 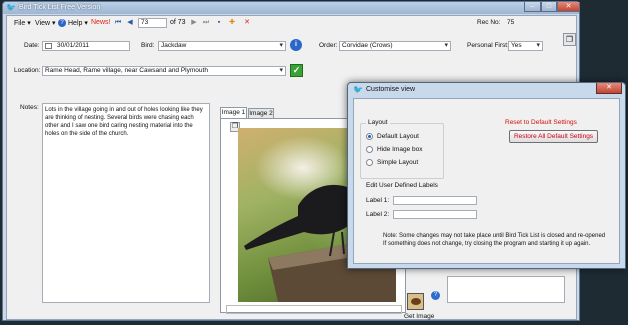 I want to click on confirm-location-icon: ✓, so click(x=296, y=70).